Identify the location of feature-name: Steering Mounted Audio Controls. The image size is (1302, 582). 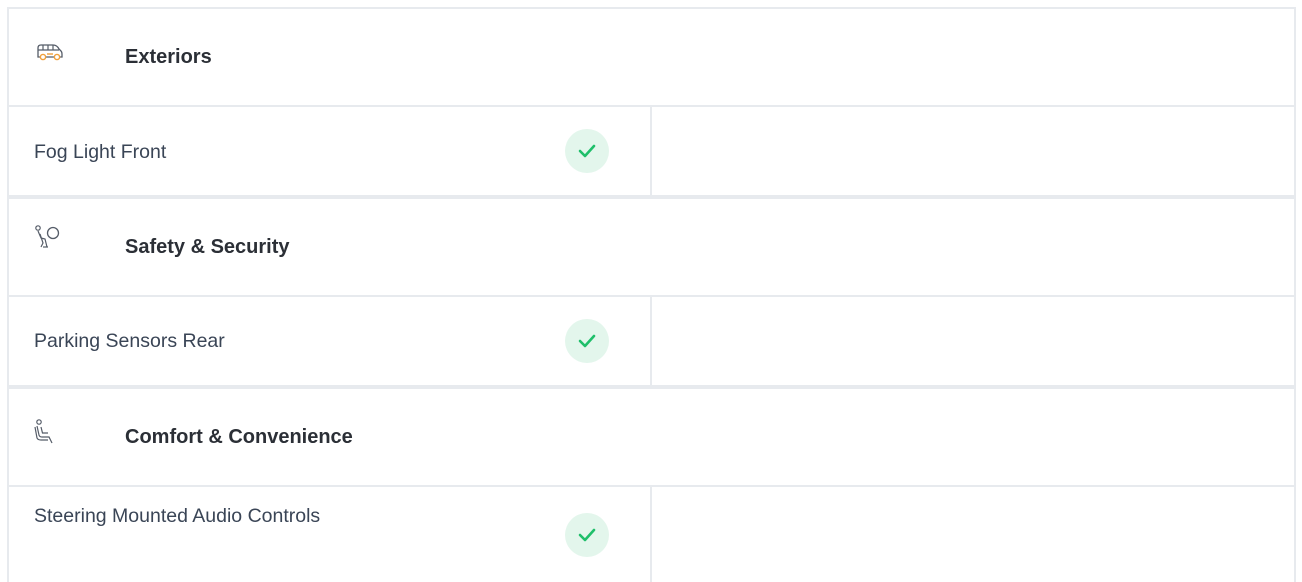
(177, 516).